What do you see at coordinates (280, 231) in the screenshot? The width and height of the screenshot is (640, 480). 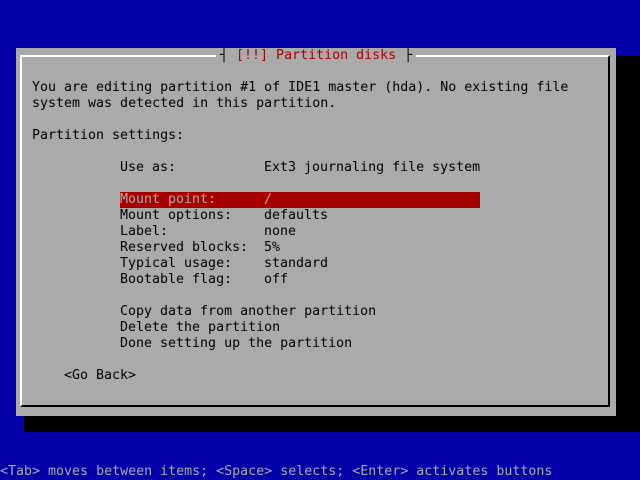 I see `label-value: none` at bounding box center [280, 231].